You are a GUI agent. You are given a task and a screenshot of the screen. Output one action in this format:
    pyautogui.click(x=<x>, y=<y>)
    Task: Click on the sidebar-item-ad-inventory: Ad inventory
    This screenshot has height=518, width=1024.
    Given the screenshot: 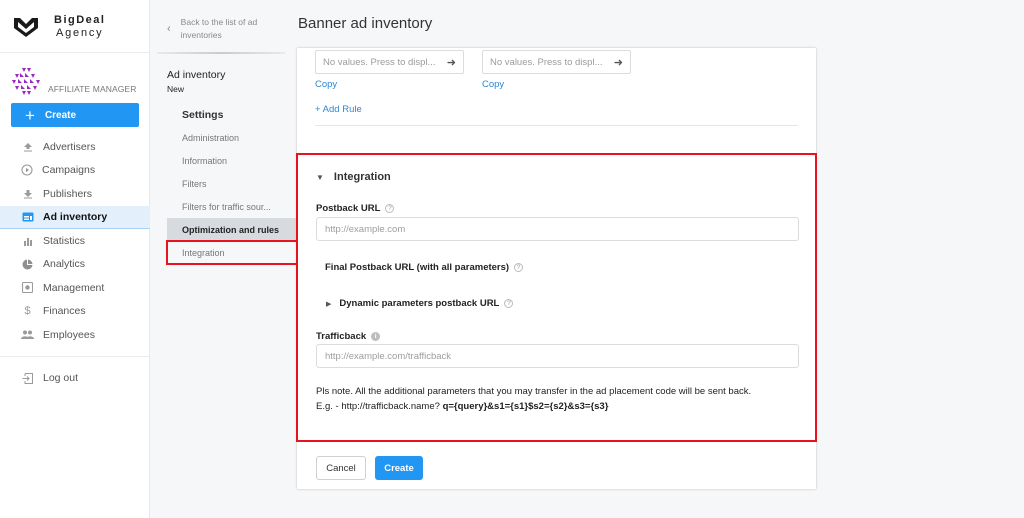 What is the action you would take?
    pyautogui.click(x=75, y=217)
    